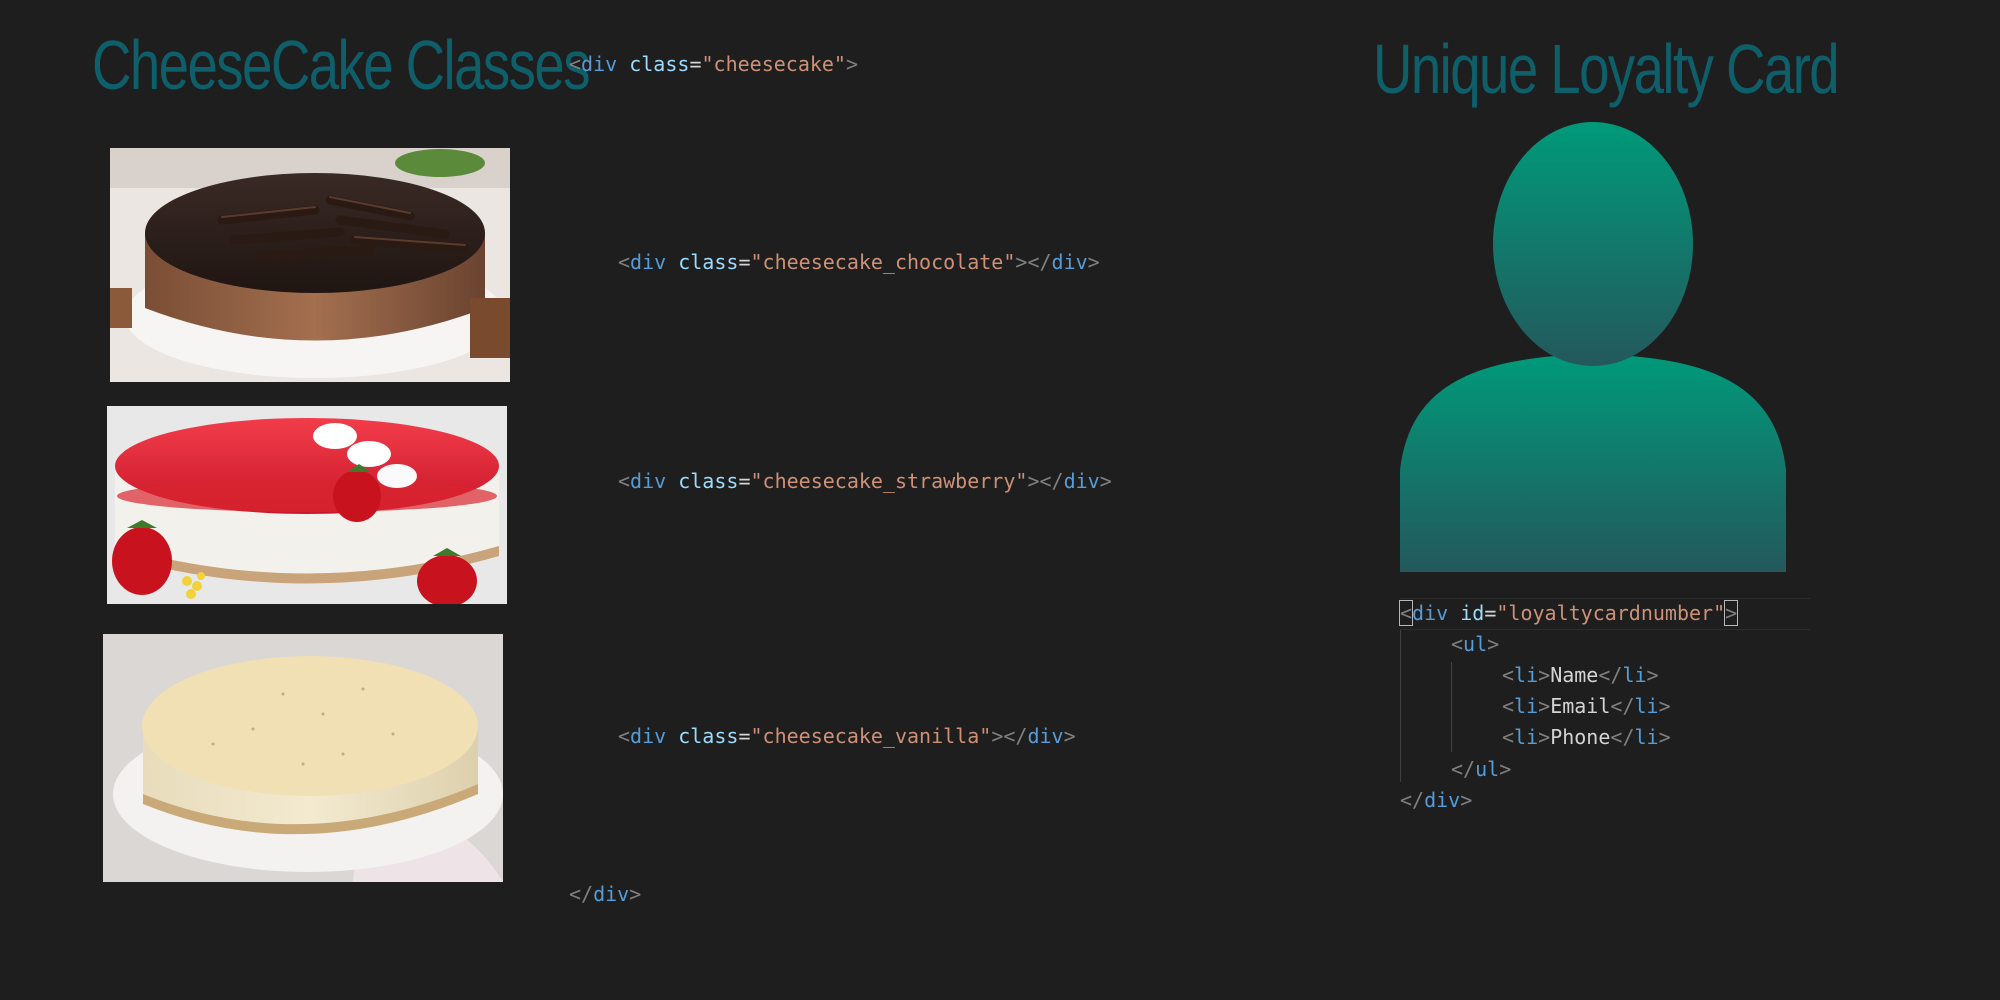 Image resolution: width=2000 pixels, height=1000 pixels. I want to click on snippet-div-close: </div>, so click(1436, 800).